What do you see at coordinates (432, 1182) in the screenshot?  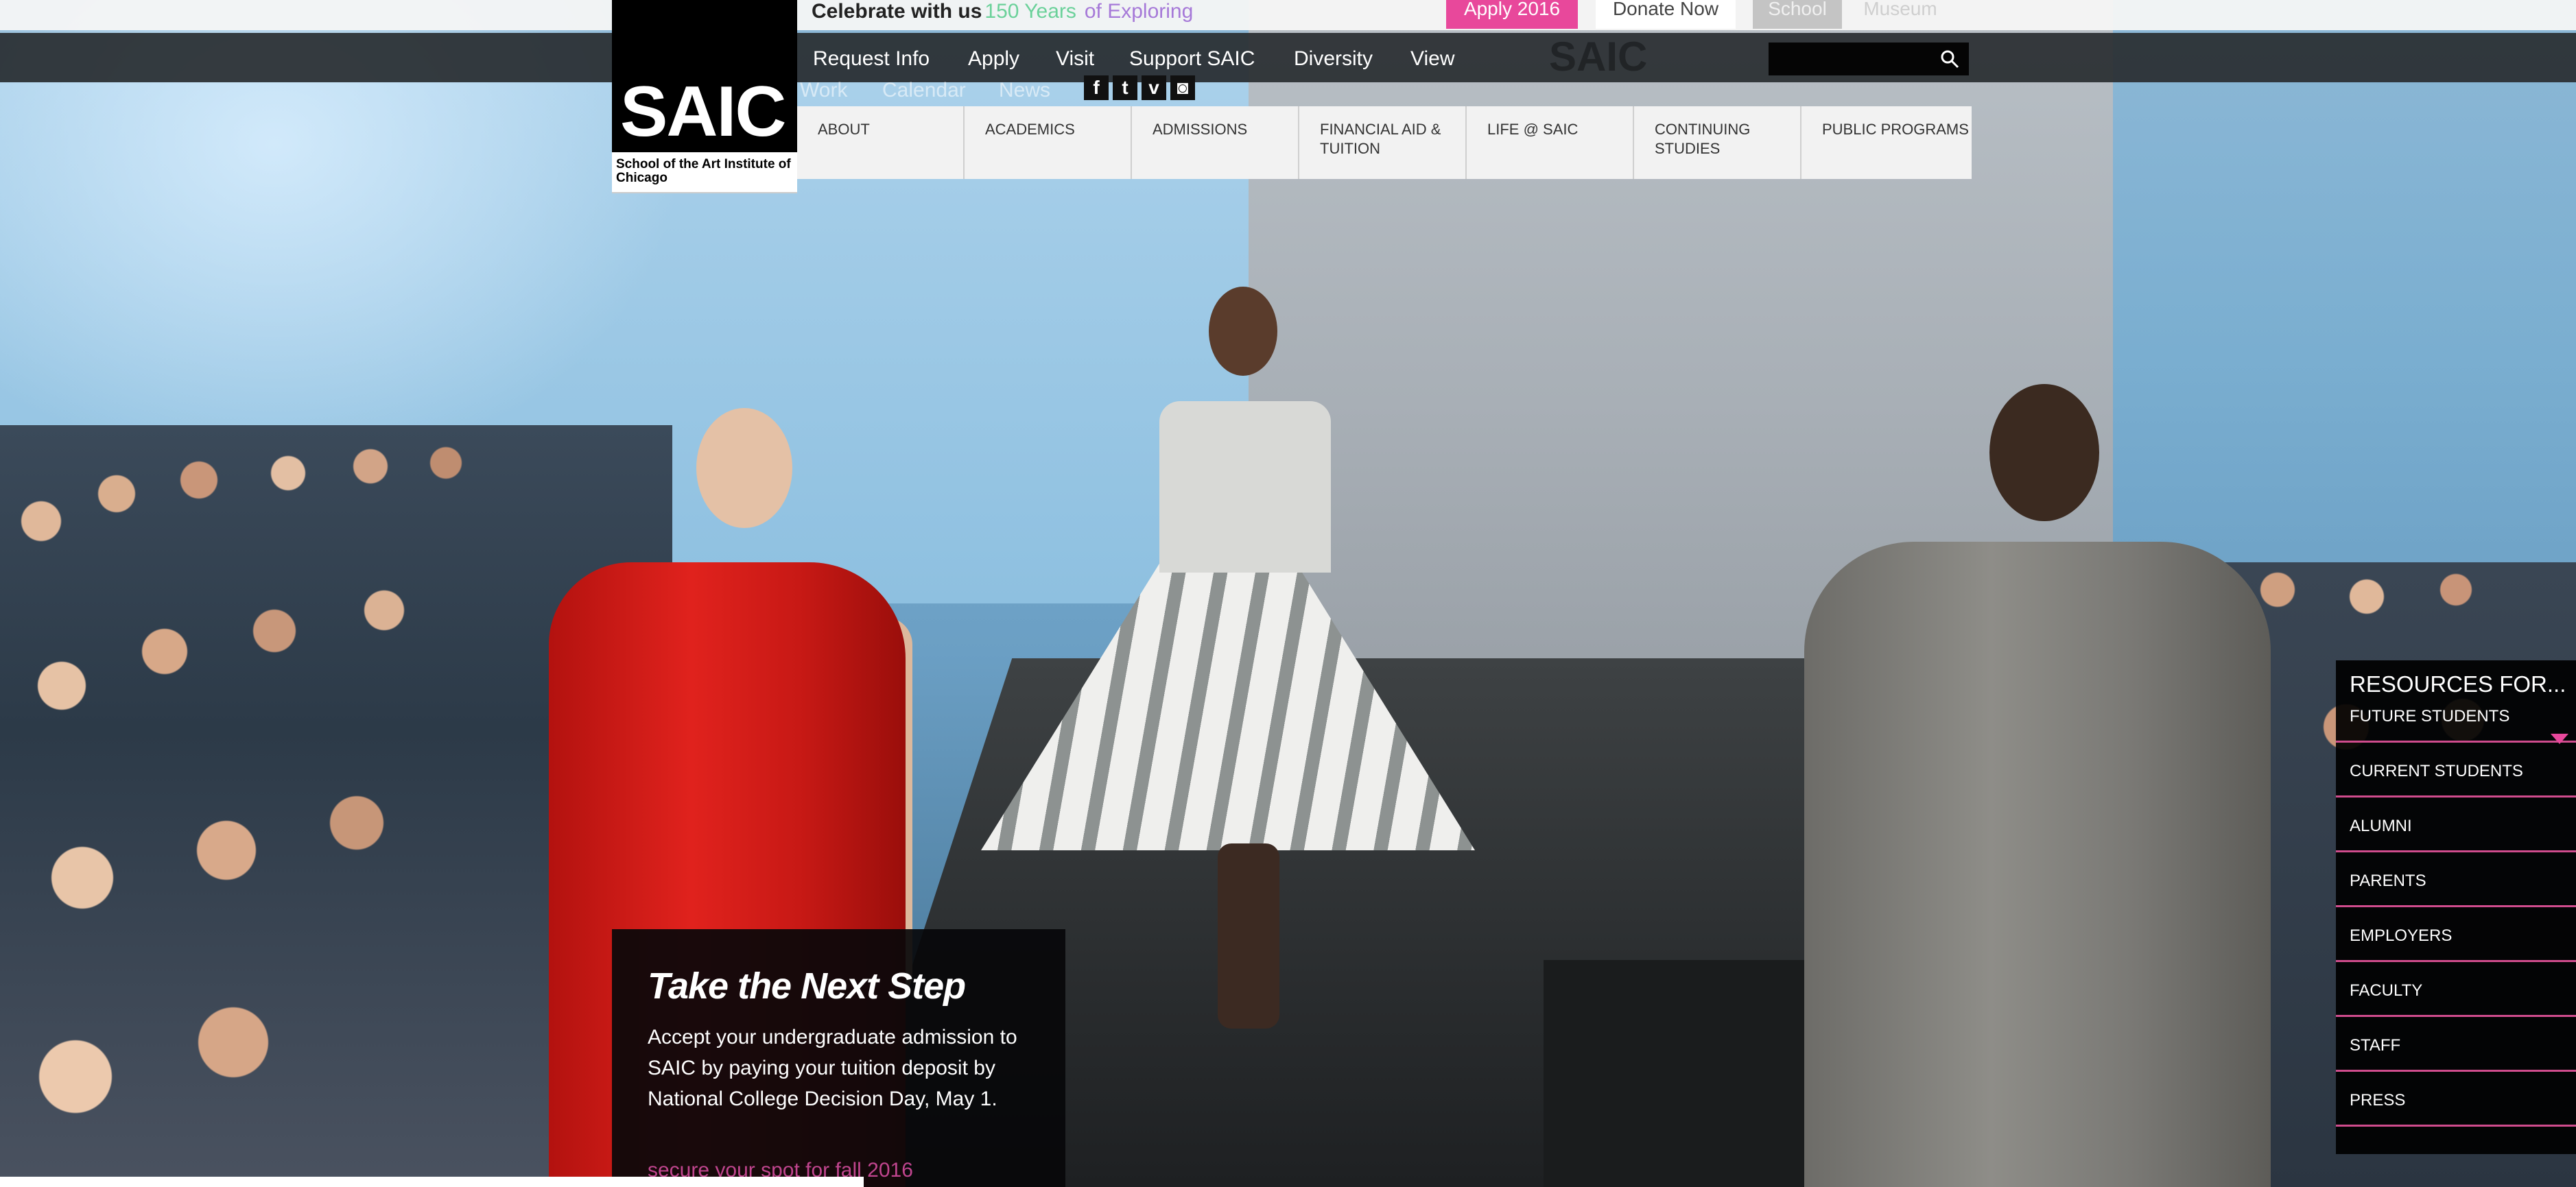 I see `status-strip` at bounding box center [432, 1182].